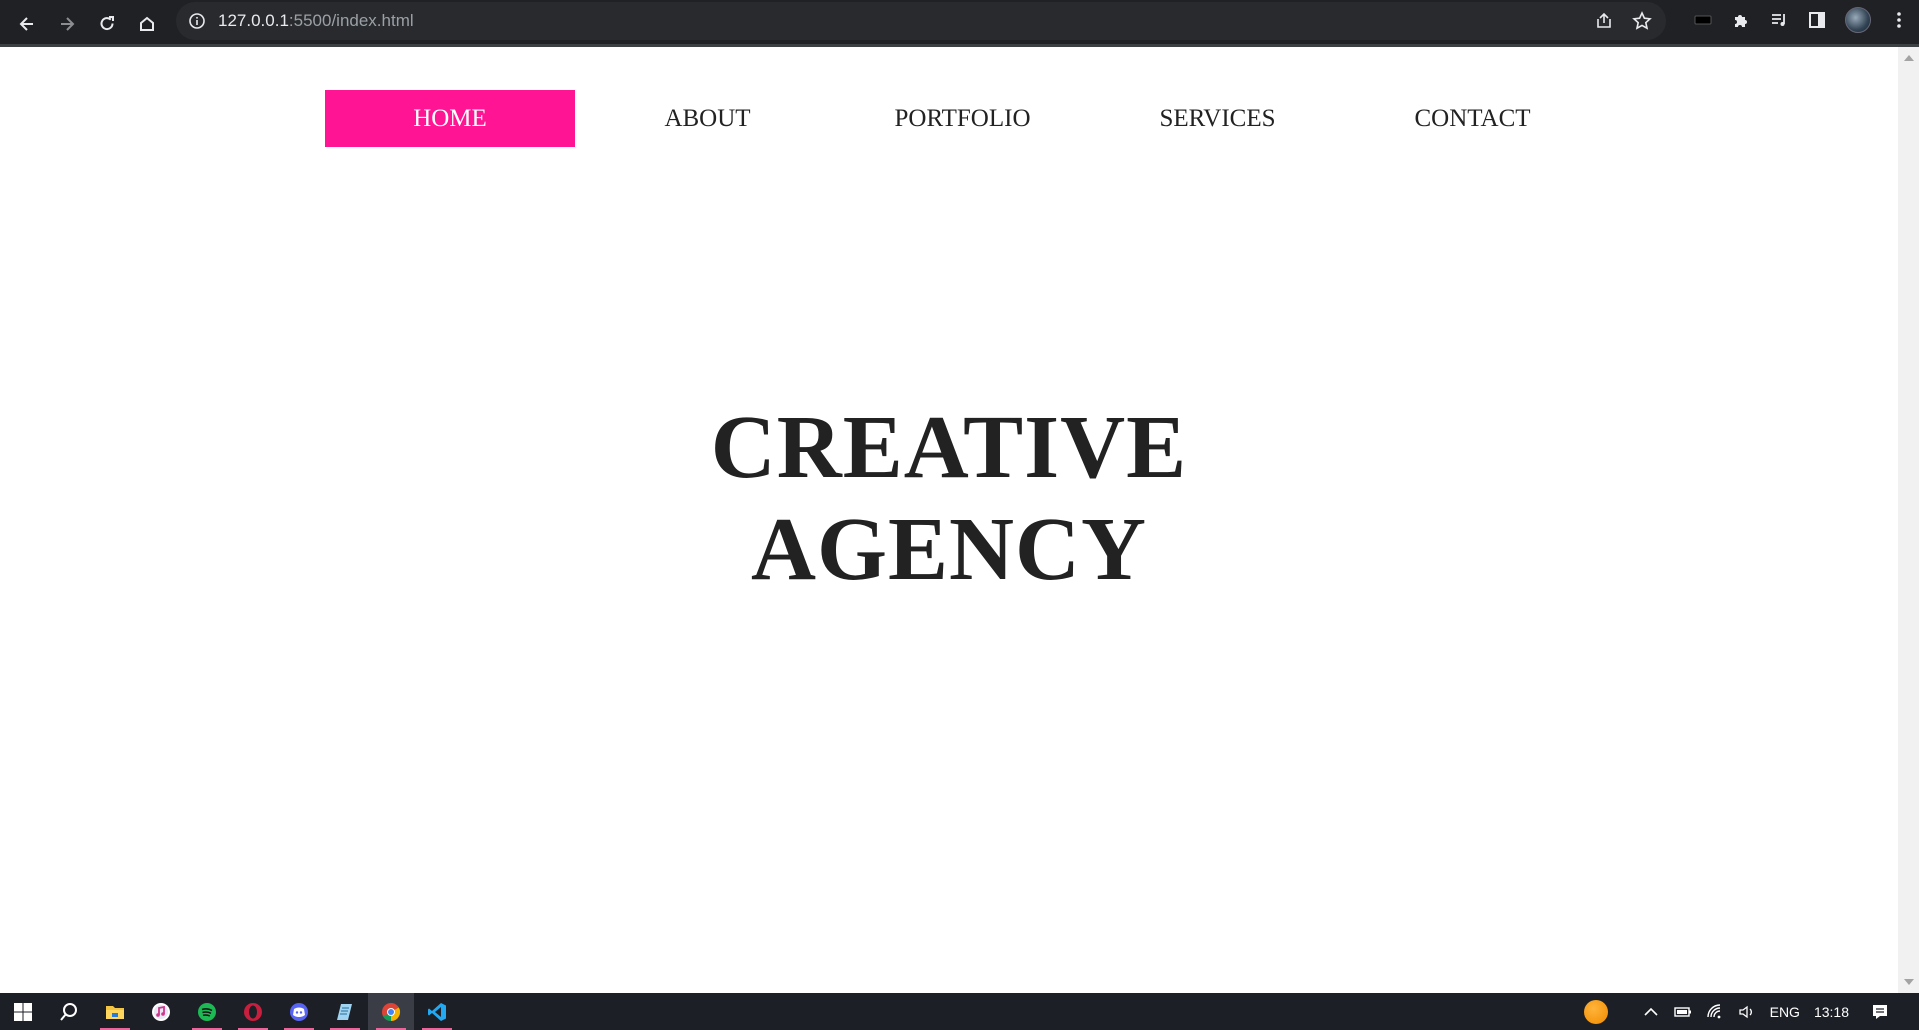 The image size is (1919, 1030). I want to click on discord-icon, so click(299, 1011).